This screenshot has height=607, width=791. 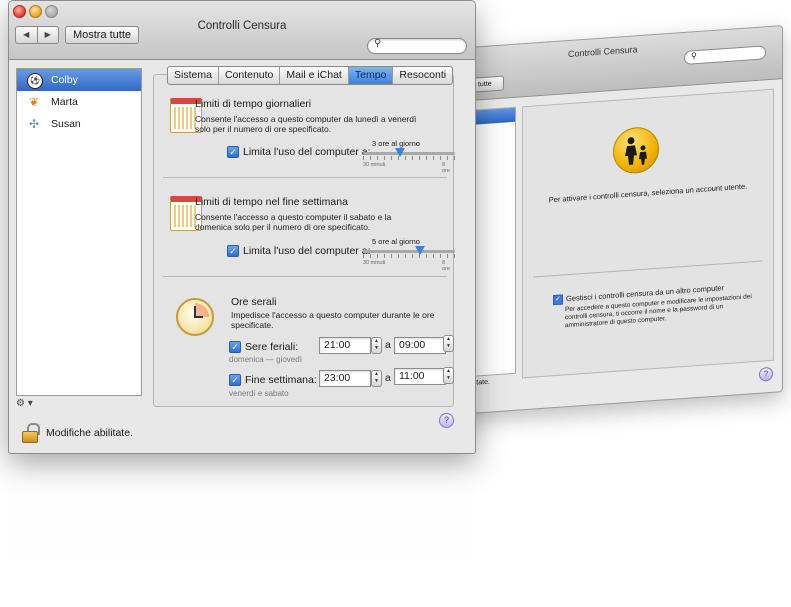 What do you see at coordinates (409, 256) in the screenshot?
I see `weekend-slider-ticks` at bounding box center [409, 256].